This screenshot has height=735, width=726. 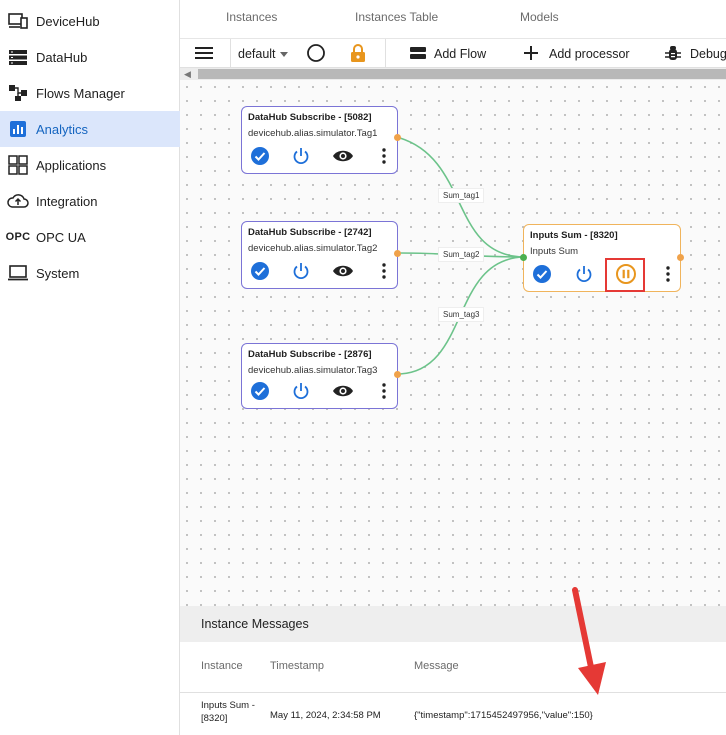 I want to click on sidebar-item-flows-manager: Flows Manager, so click(x=90, y=93).